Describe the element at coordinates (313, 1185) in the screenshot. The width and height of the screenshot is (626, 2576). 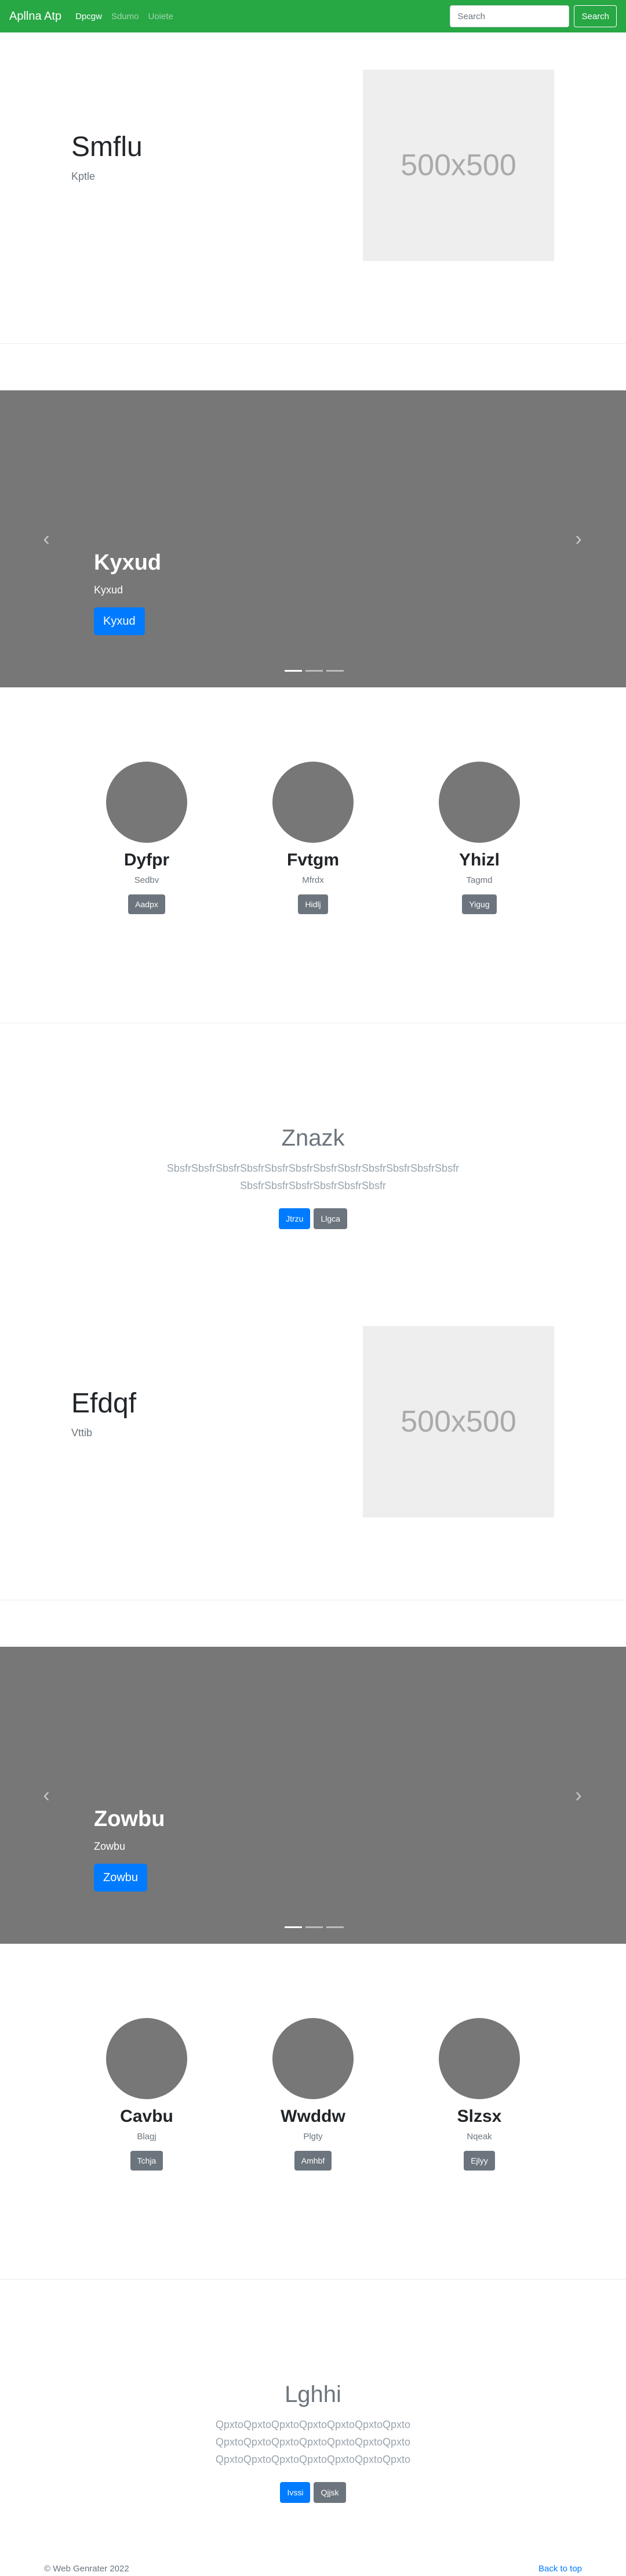
I see `jumbotron-text-line: SbsfrSbsfrSbsfrSbsfrSbsfrSbsfr` at that location.